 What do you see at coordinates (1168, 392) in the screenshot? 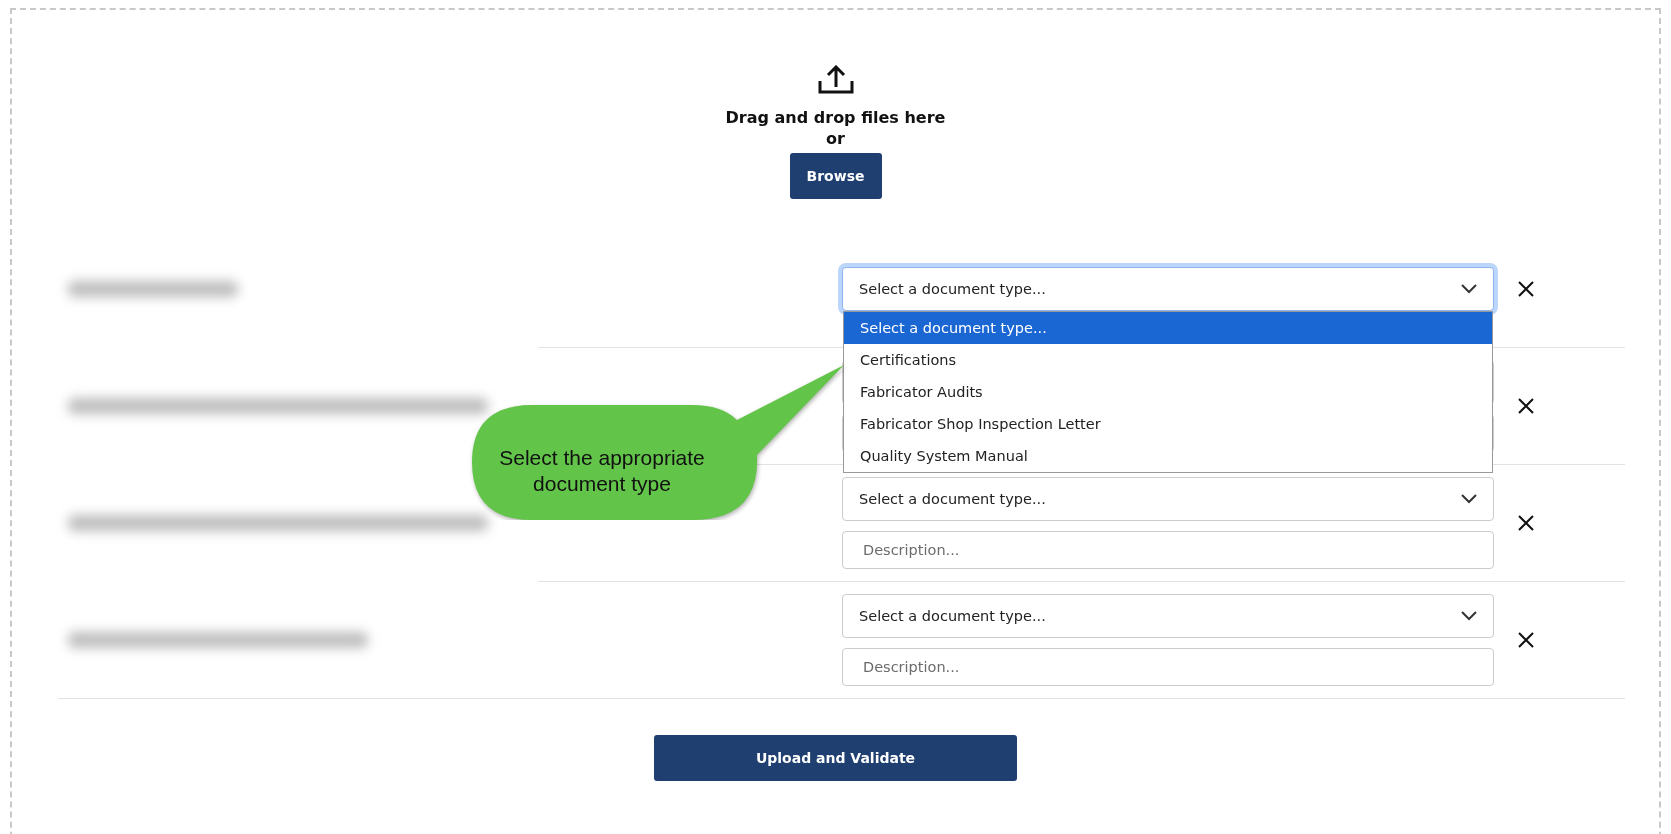
I see `dropdown-option: Fabricator Audits` at bounding box center [1168, 392].